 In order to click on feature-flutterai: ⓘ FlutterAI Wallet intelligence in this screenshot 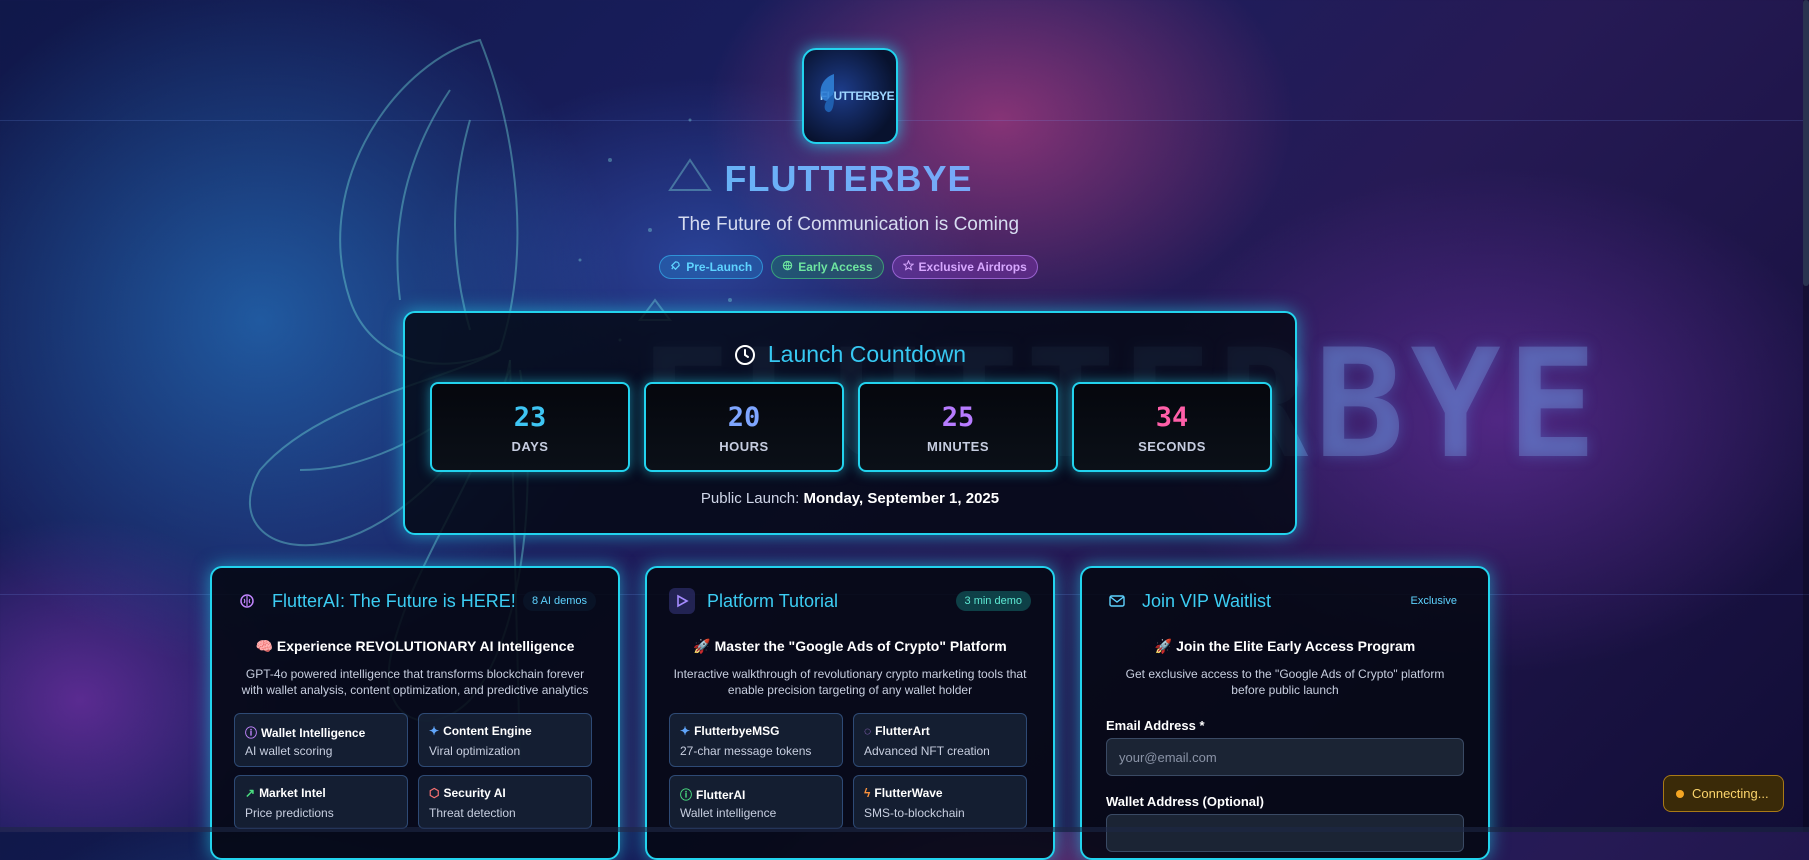, I will do `click(756, 802)`.